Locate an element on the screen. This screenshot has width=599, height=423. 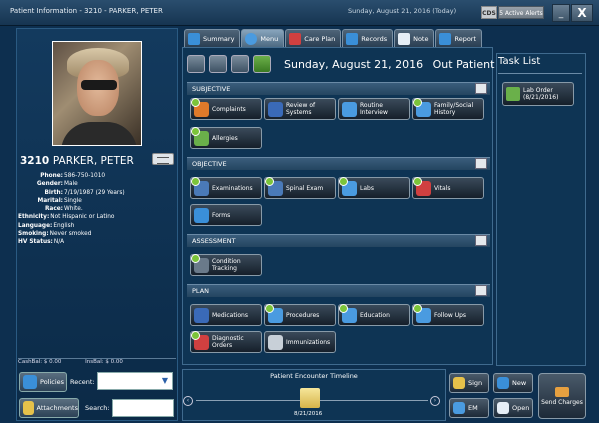
id-card-icon is located at coordinates (163, 159).